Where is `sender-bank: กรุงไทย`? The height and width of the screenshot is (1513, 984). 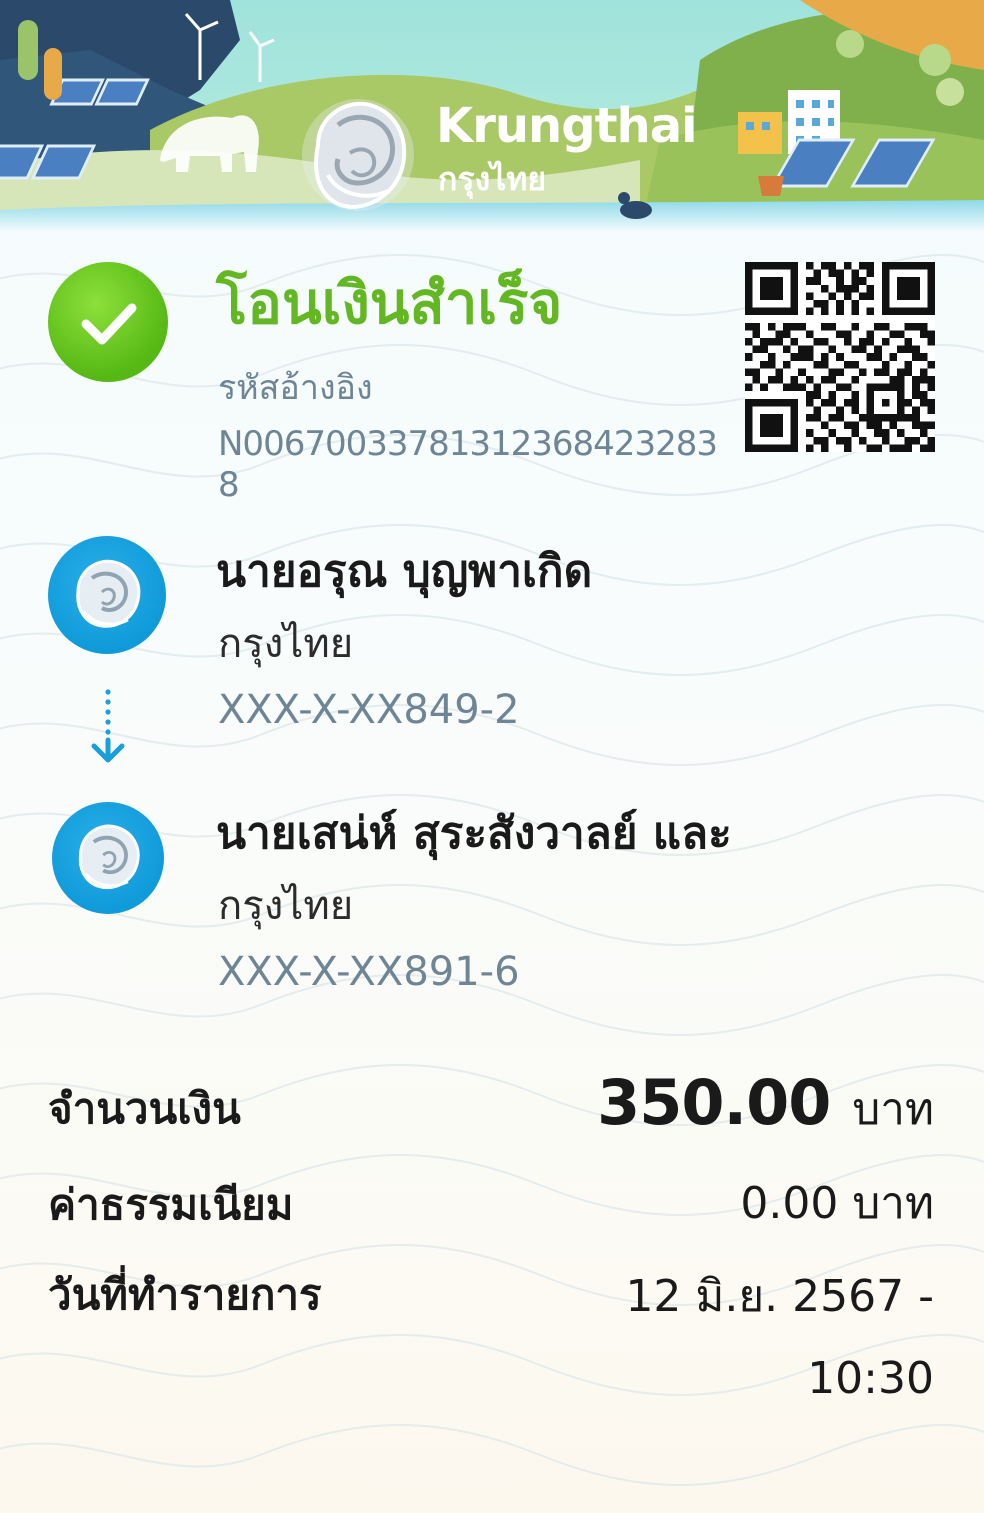 sender-bank: กรุงไทย is located at coordinates (286, 644).